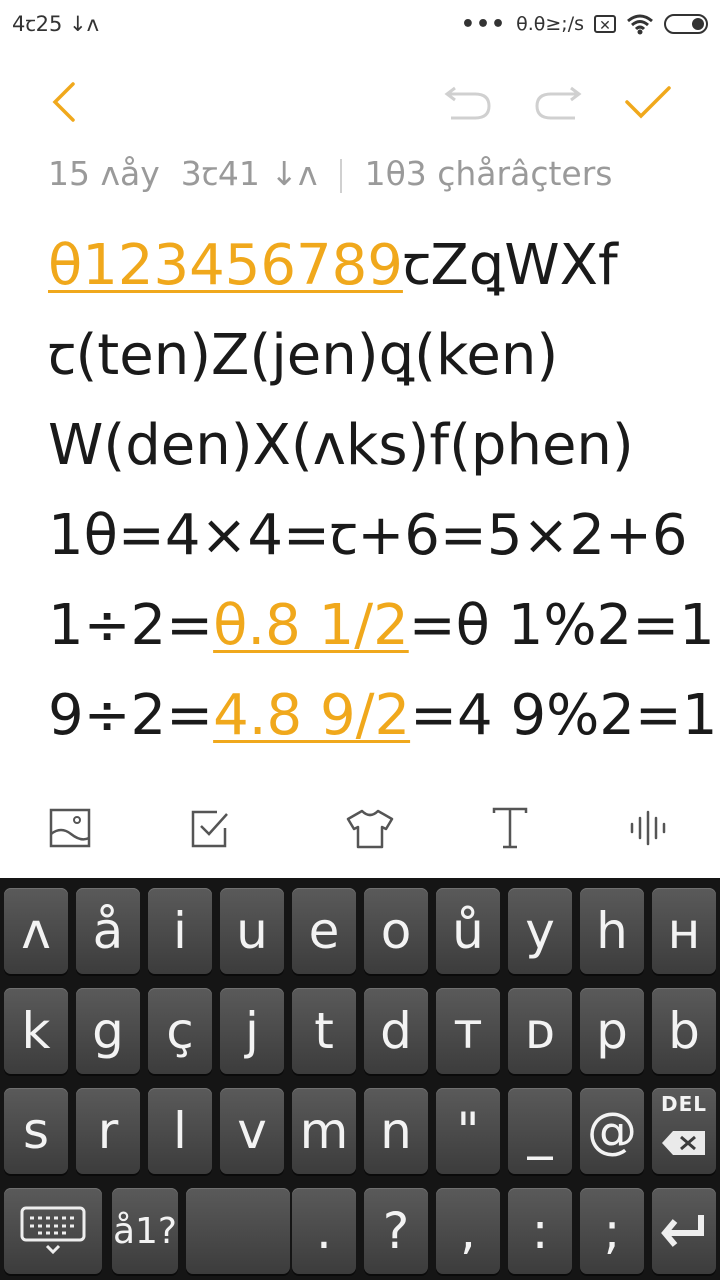 This screenshot has height=1280, width=720. Describe the element at coordinates (368, 535) in the screenshot. I see `note-line-4: 1θ=4×4=ꞇ+6=5×2+6` at that location.